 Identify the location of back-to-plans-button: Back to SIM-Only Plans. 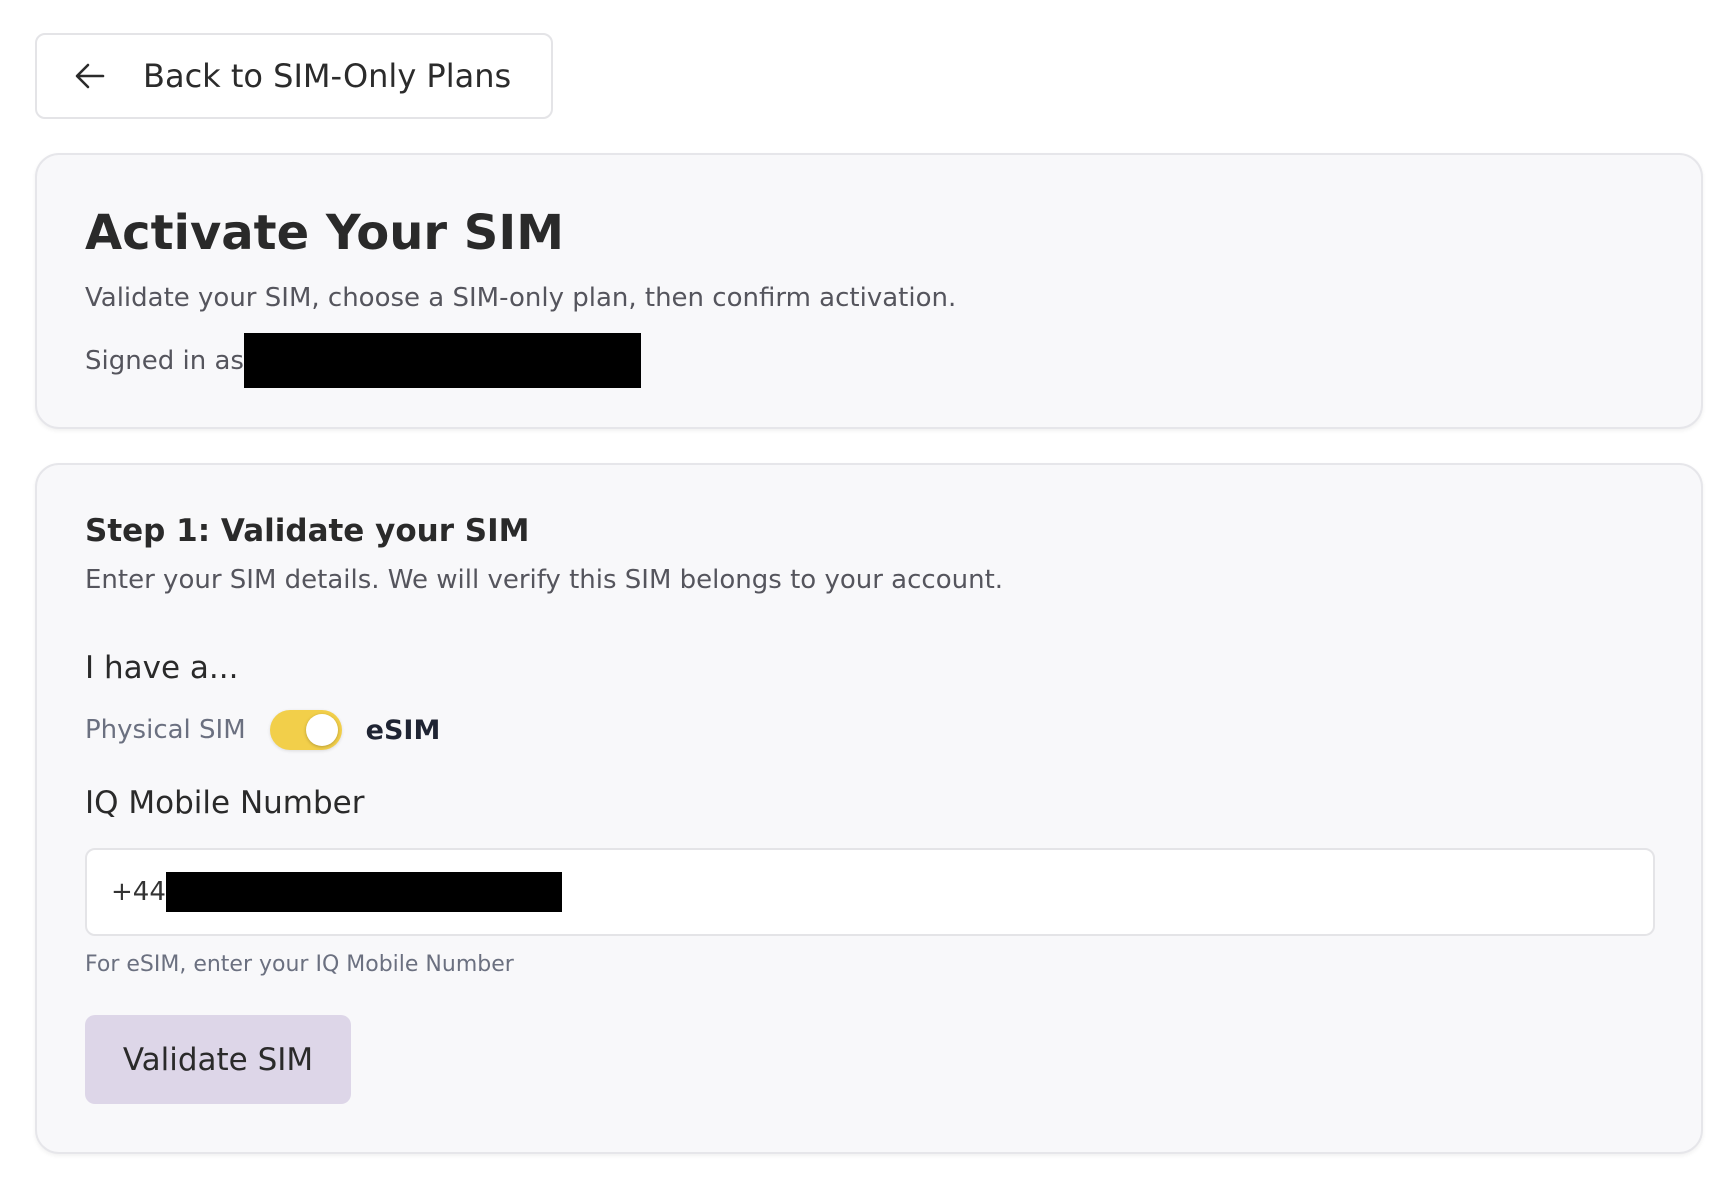
(294, 76).